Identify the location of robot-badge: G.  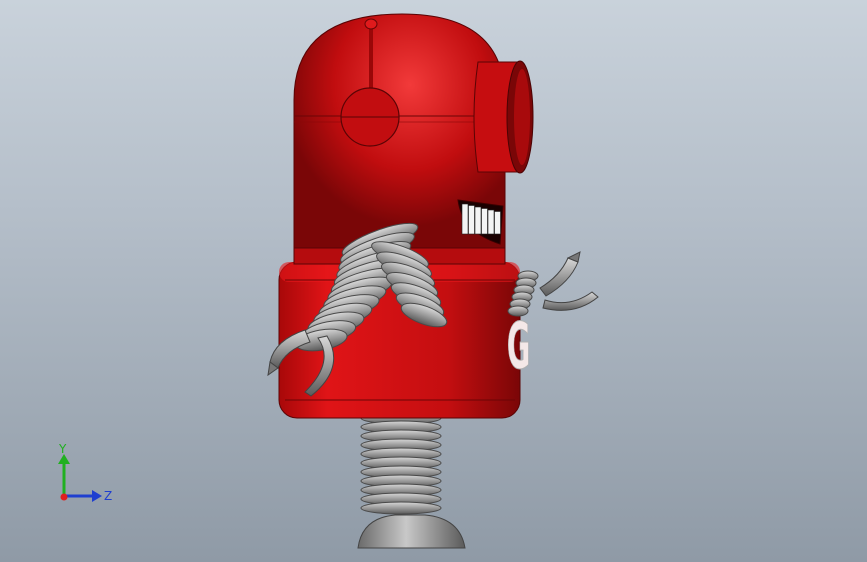
(519, 346).